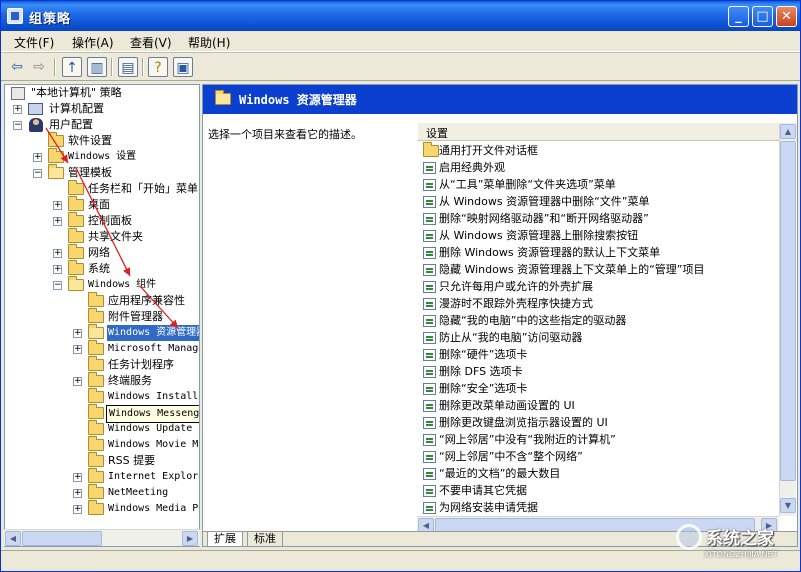  Describe the element at coordinates (533, 320) in the screenshot. I see `setting-label: 隐藏“我的电脑”中的这些指定的驱动器` at that location.